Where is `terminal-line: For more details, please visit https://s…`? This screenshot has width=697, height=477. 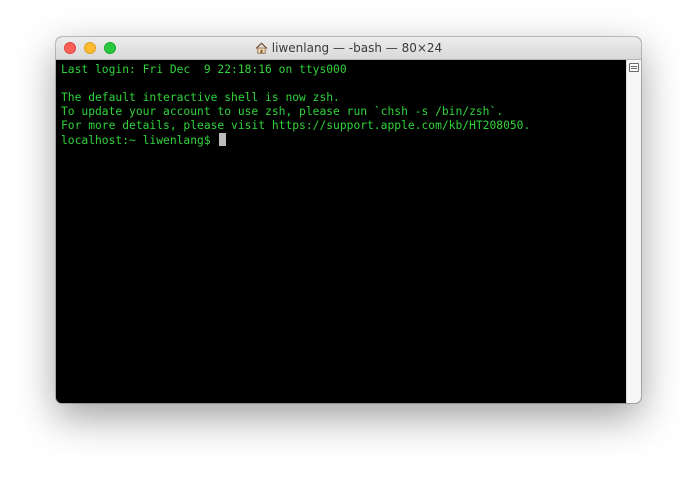
terminal-line: For more details, please visit https://s… is located at coordinates (296, 125).